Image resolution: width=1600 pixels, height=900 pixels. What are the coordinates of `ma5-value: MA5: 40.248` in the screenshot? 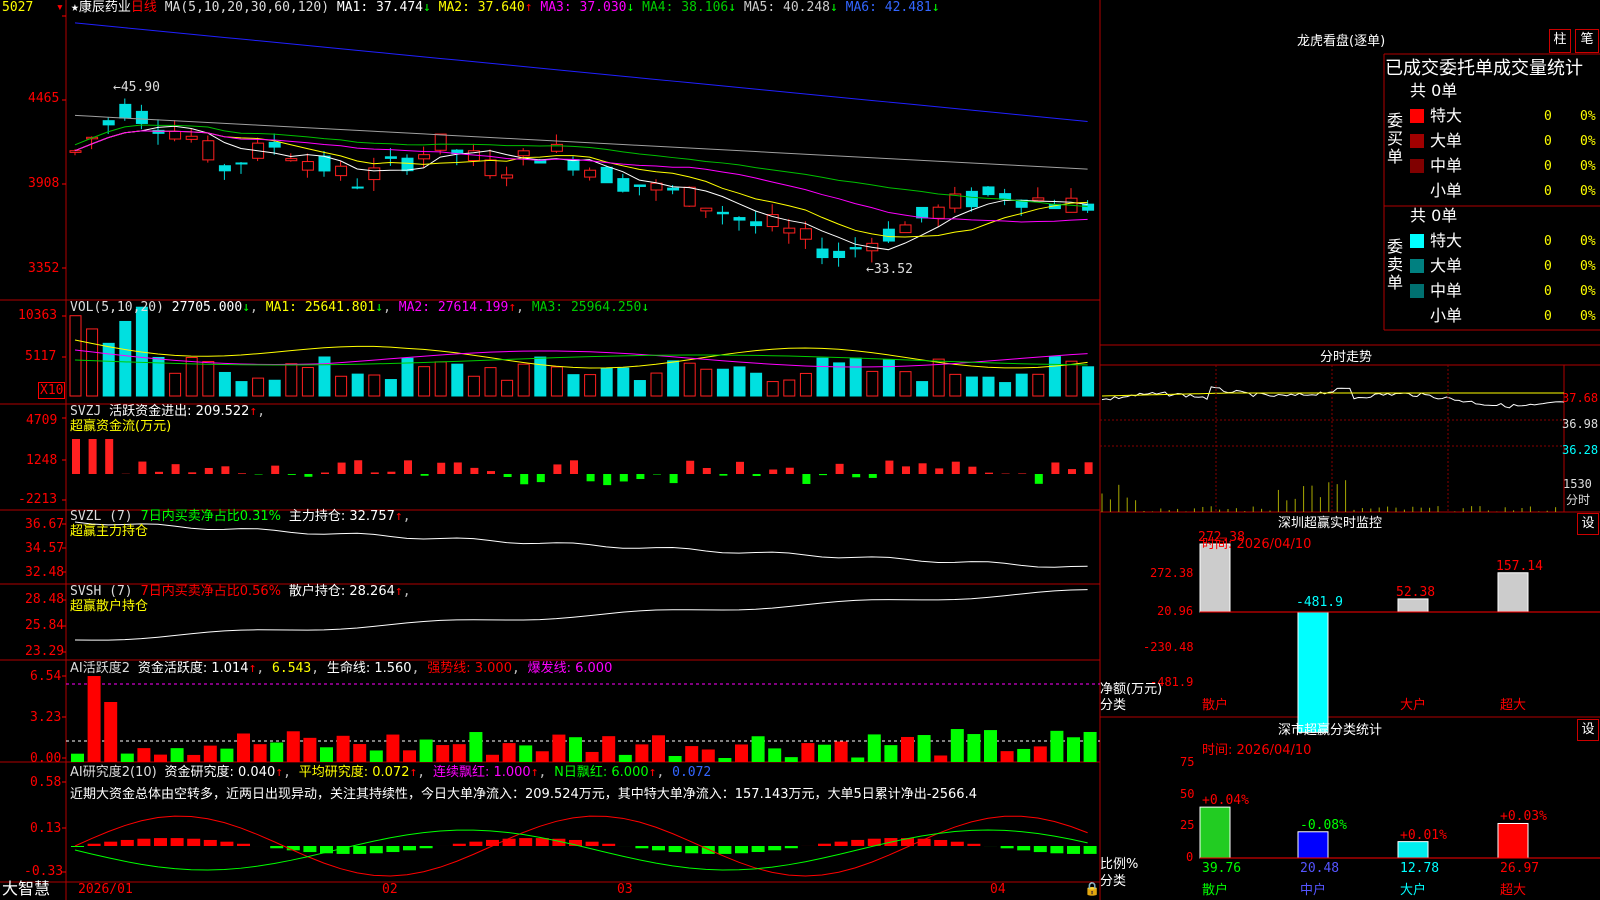 It's located at (786, 7).